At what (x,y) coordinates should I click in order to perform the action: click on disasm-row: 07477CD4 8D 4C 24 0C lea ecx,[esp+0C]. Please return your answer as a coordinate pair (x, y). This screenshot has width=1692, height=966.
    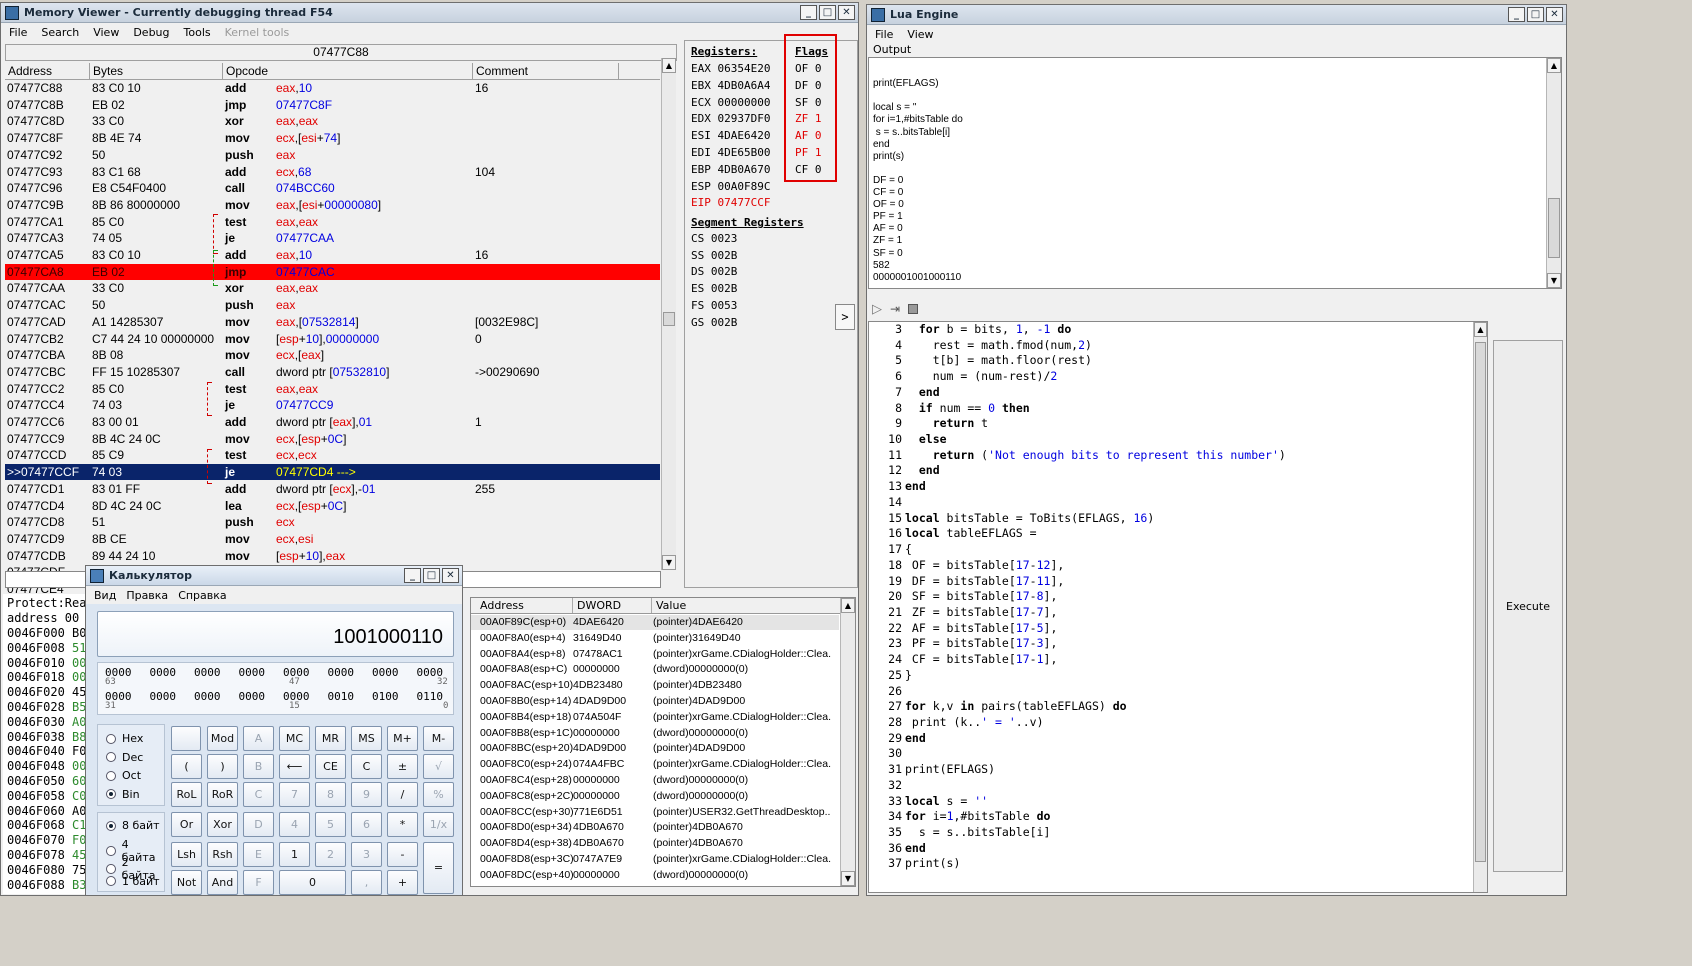
    Looking at the image, I should click on (332, 506).